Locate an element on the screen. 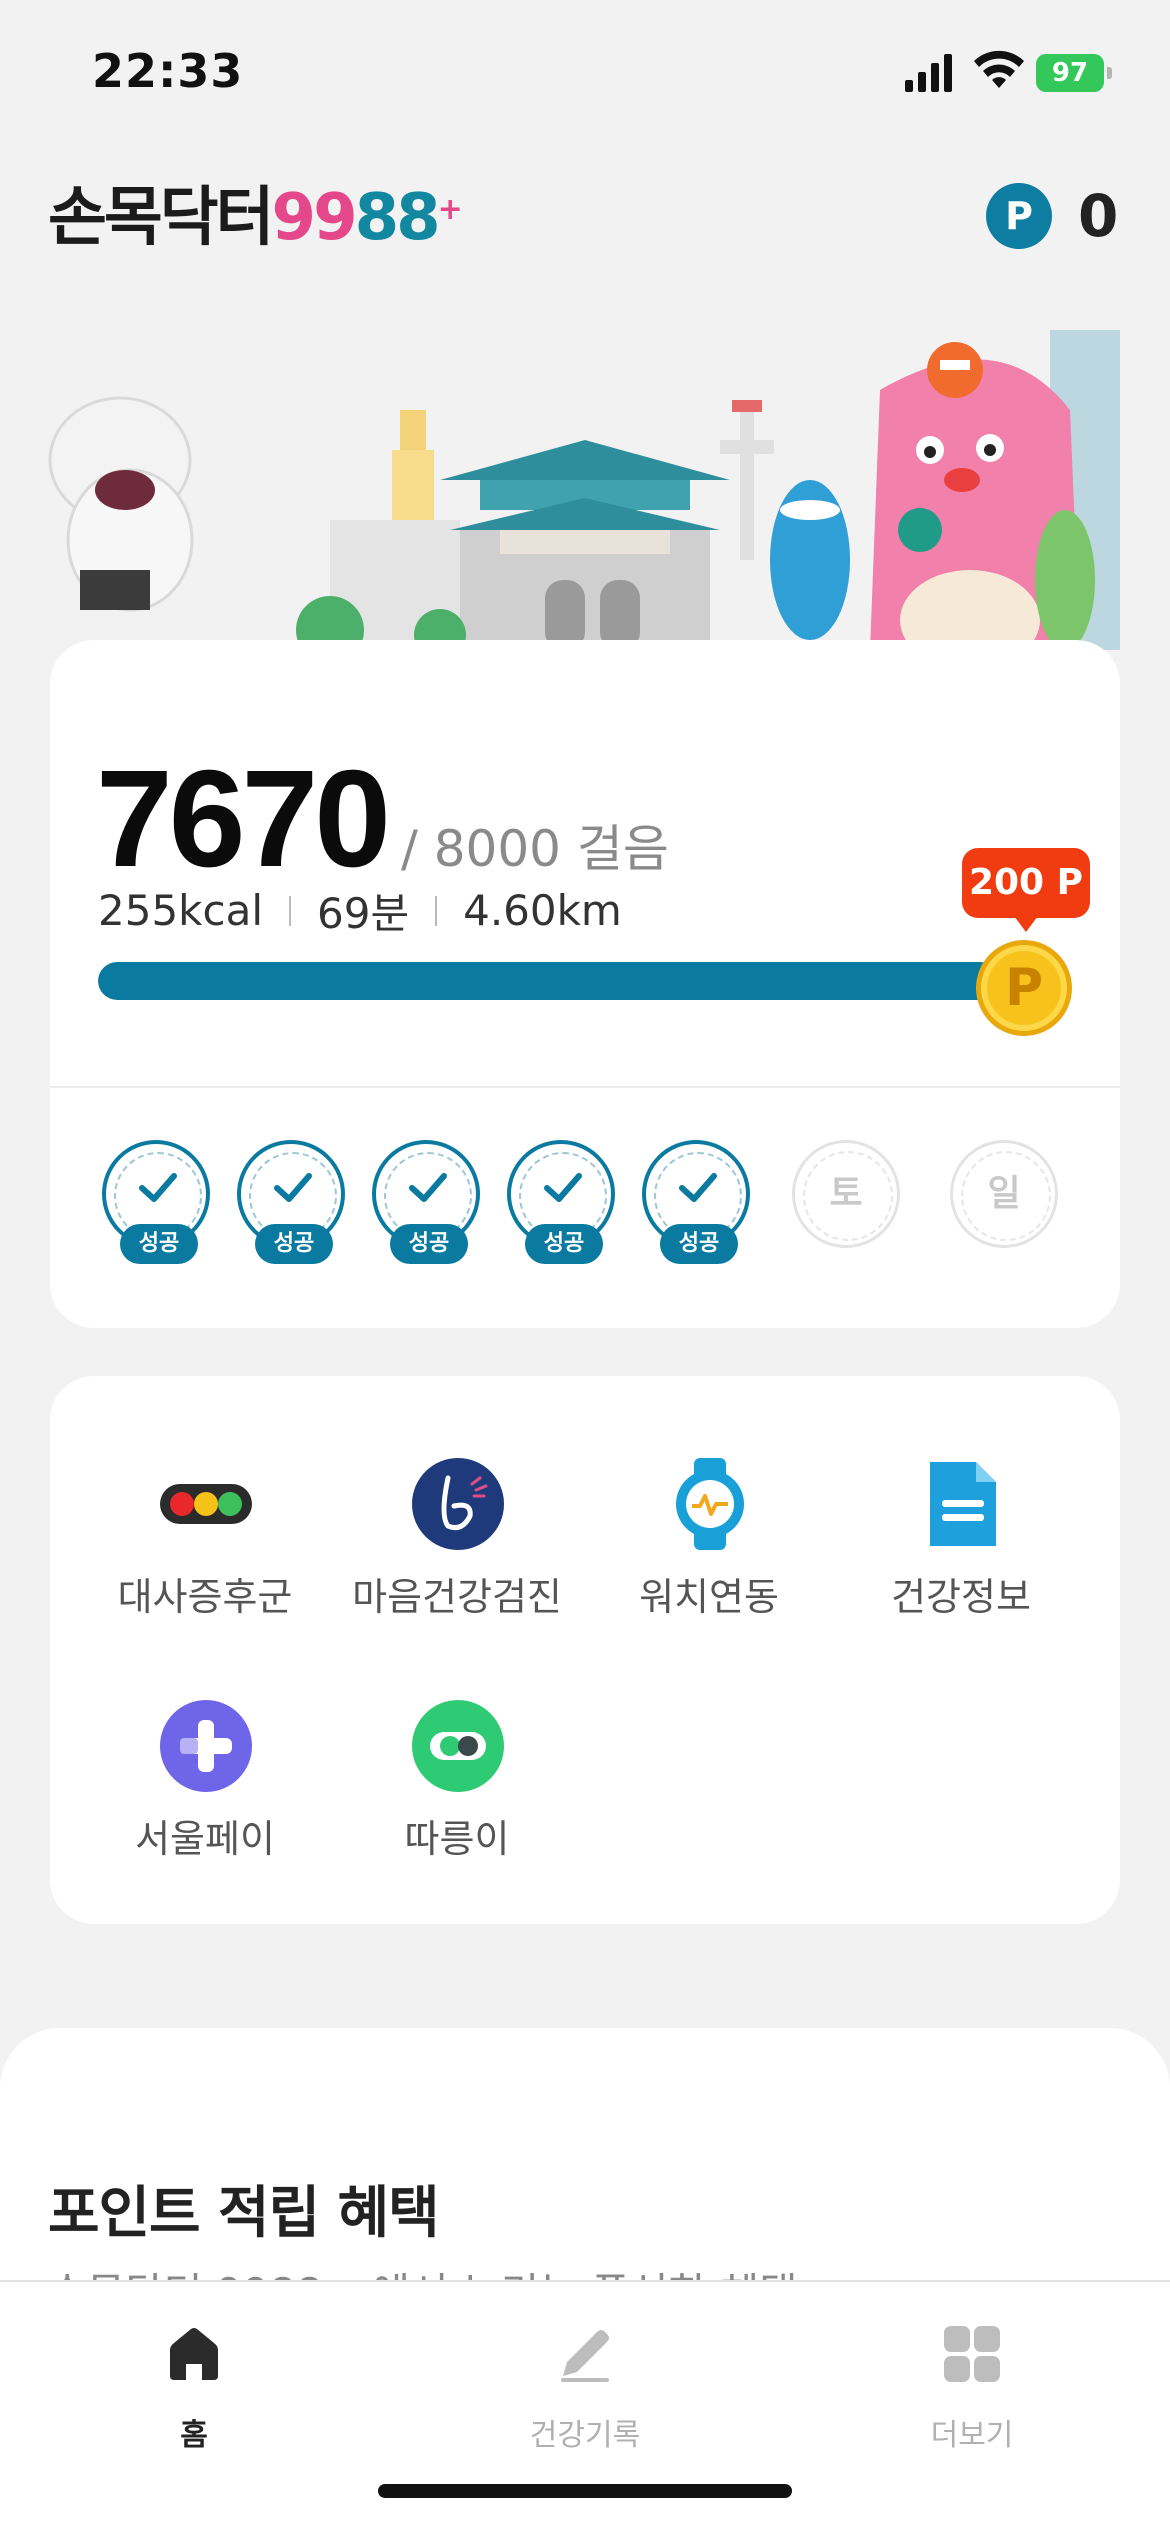 This screenshot has height=2532, width=1170. battery-level: 97 is located at coordinates (1070, 73).